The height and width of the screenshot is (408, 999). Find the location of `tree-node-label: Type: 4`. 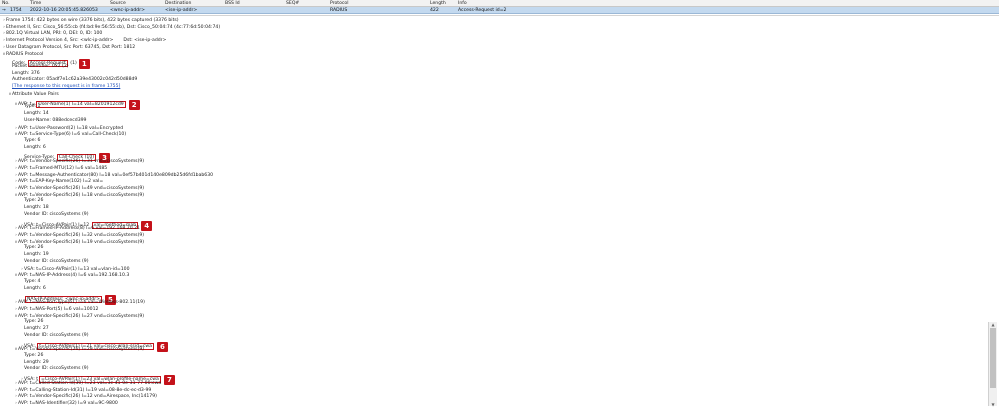

tree-node-label: Type: 4 is located at coordinates (32, 282).